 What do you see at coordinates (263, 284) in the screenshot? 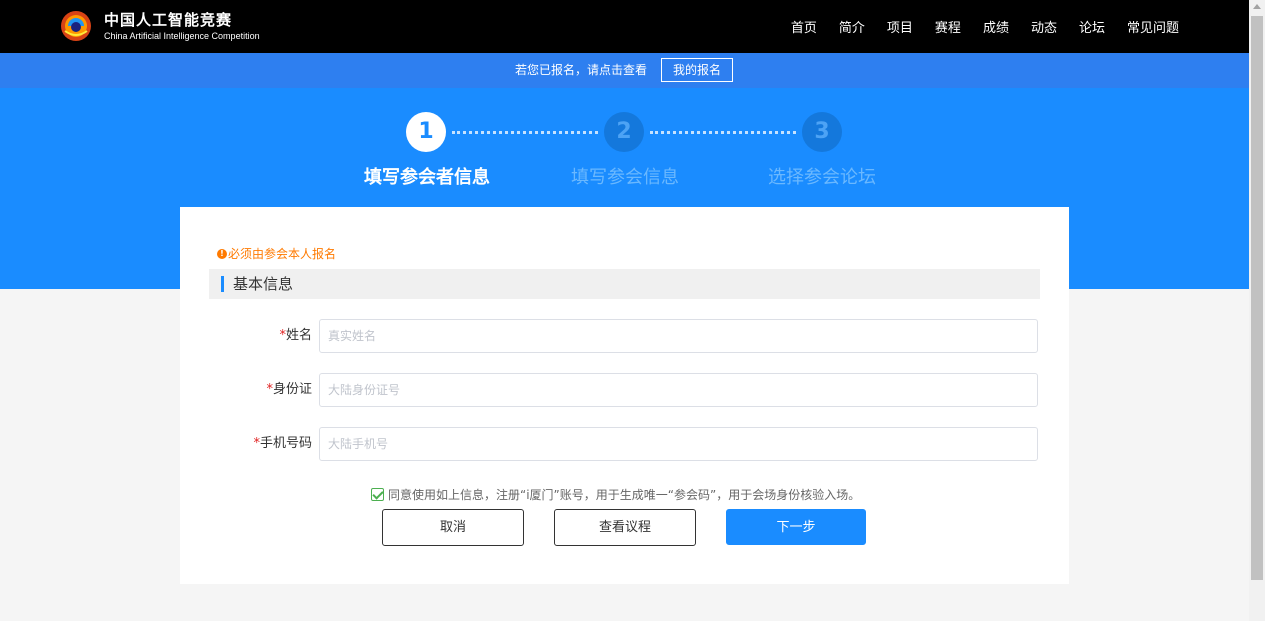
I see `section-title: 基本信息` at bounding box center [263, 284].